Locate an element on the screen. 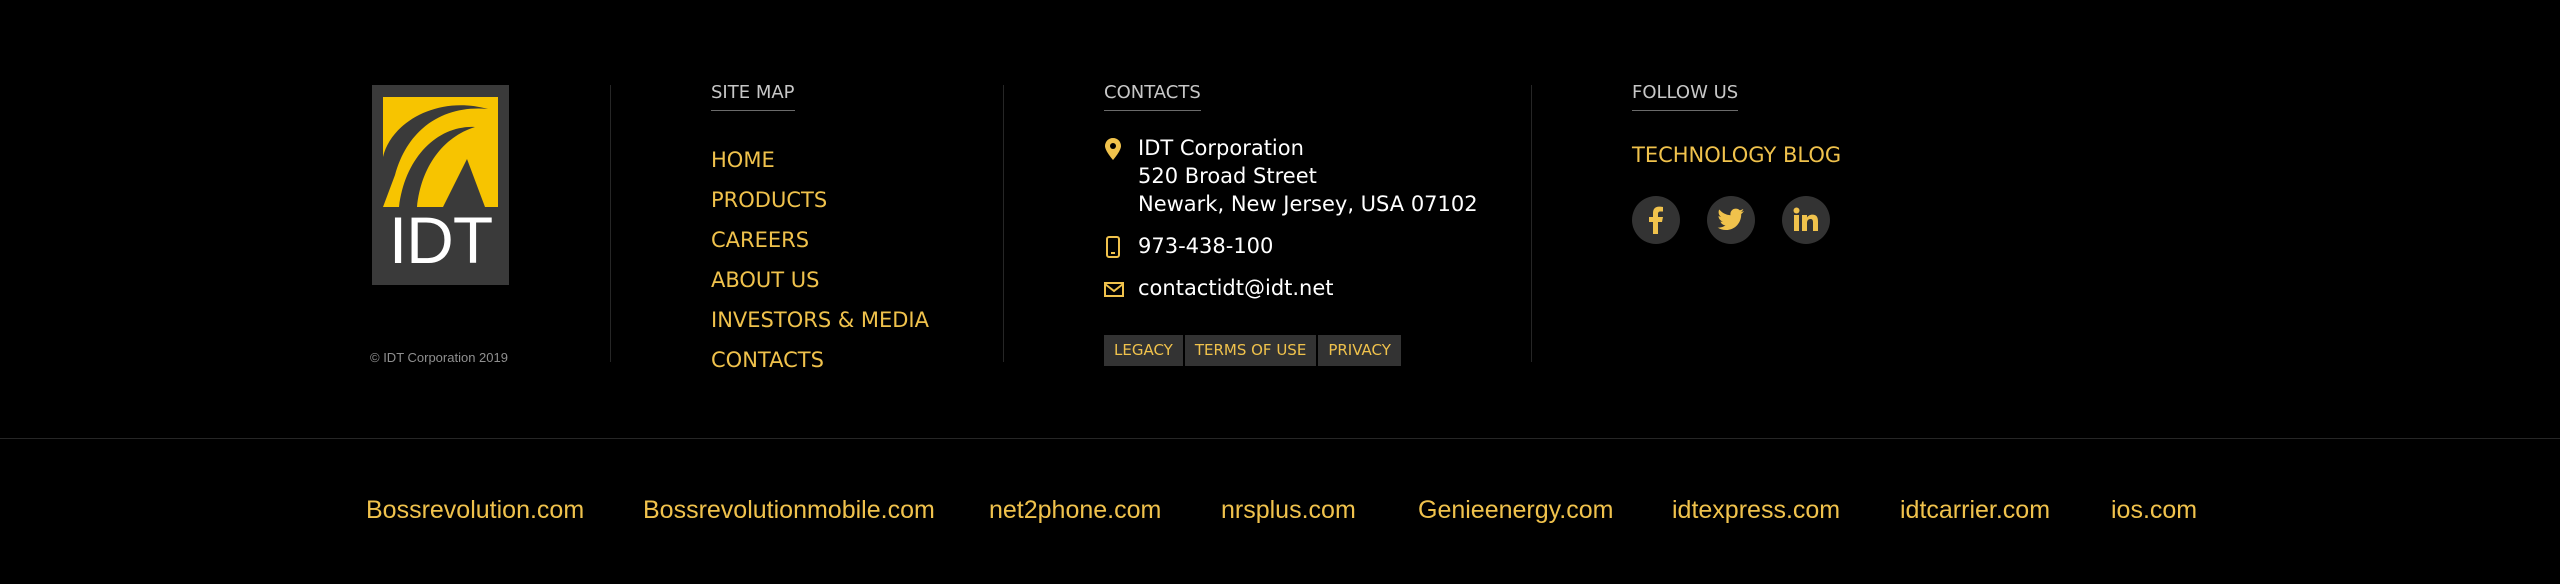 This screenshot has height=584, width=2560. linkedin-icon is located at coordinates (1806, 220).